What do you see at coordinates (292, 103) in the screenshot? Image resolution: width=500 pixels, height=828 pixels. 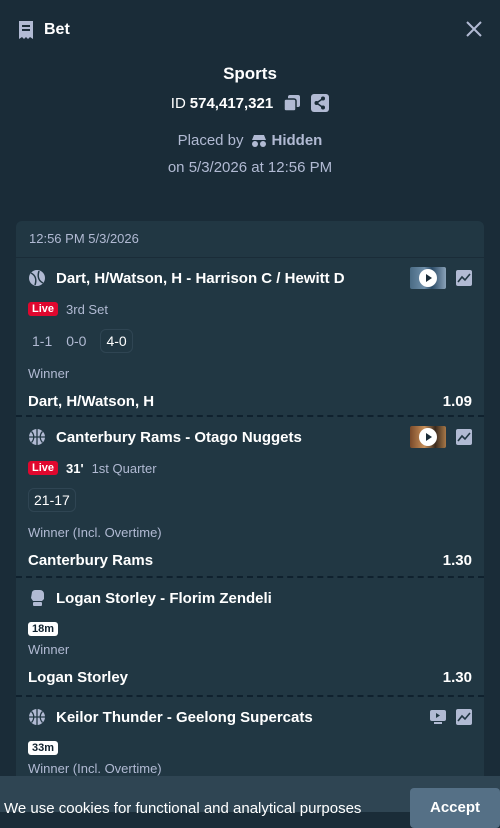 I see `copy-icon` at bounding box center [292, 103].